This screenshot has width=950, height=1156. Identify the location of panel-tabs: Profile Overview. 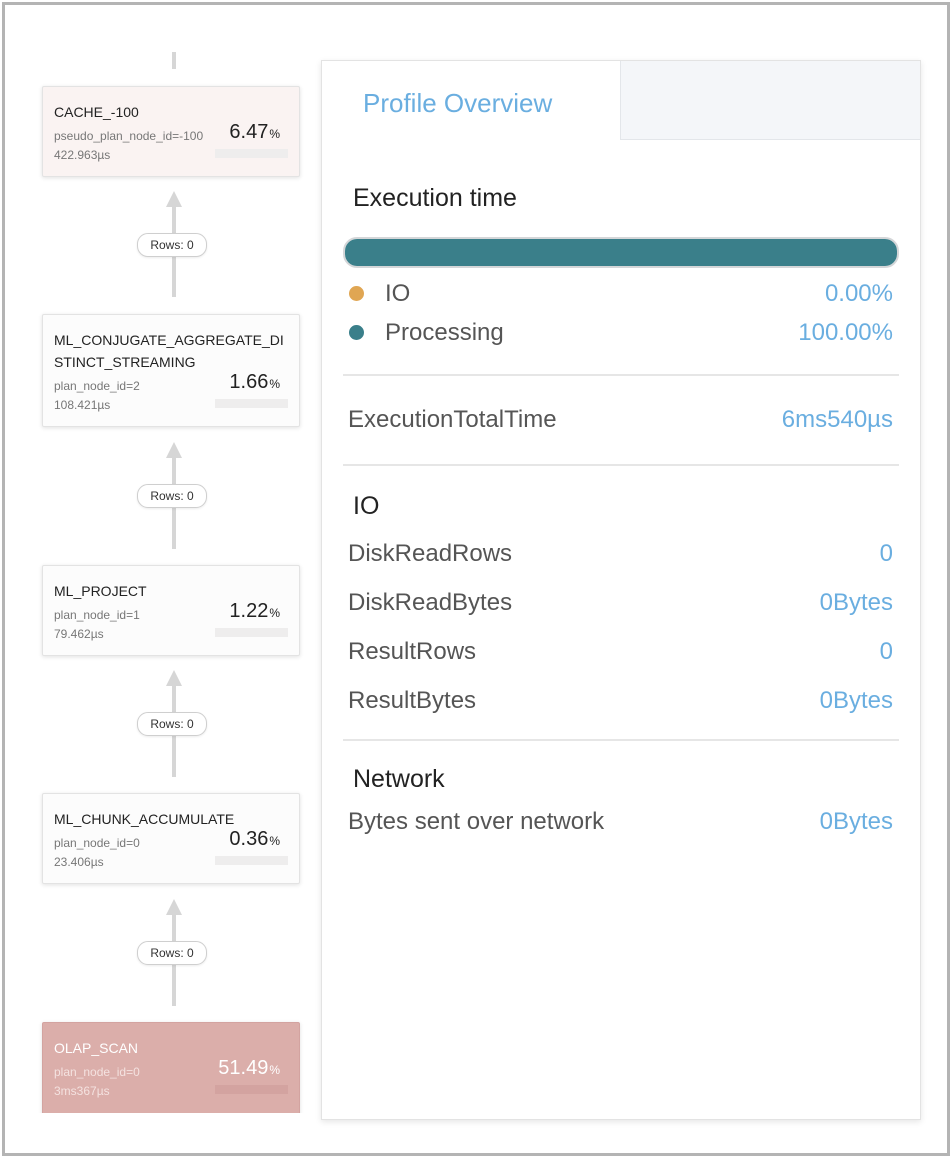
(621, 101).